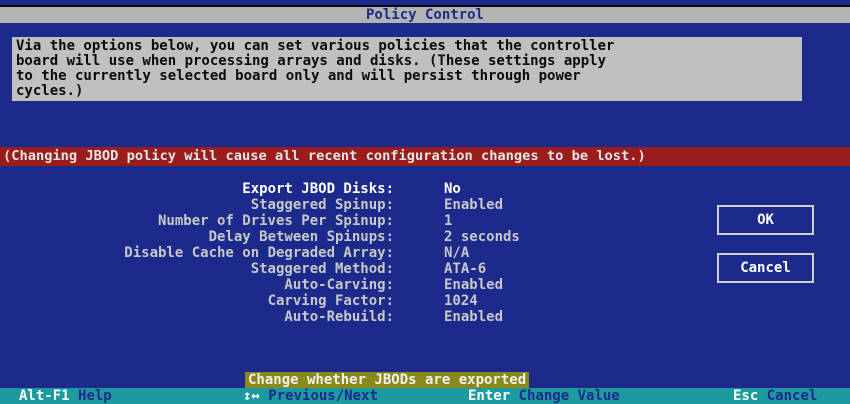 The height and width of the screenshot is (404, 850). Describe the element at coordinates (259, 253) in the screenshot. I see `setting-label: Disable Cache on Degraded Array:` at that location.